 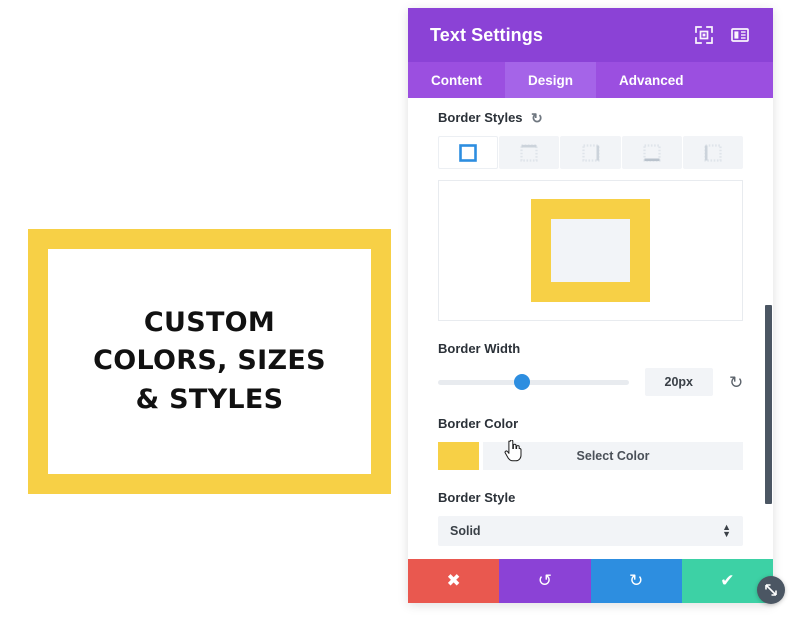 I want to click on border-width-section: Border Width ↺, so click(x=590, y=368).